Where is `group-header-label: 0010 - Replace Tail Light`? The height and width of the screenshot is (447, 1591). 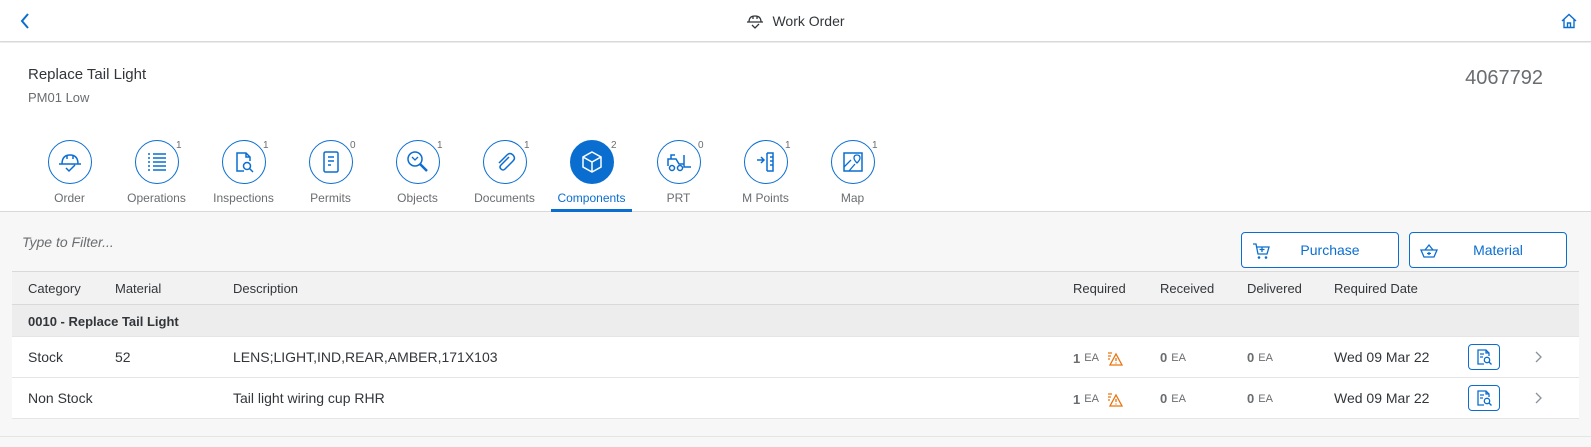 group-header-label: 0010 - Replace Tail Light is located at coordinates (103, 321).